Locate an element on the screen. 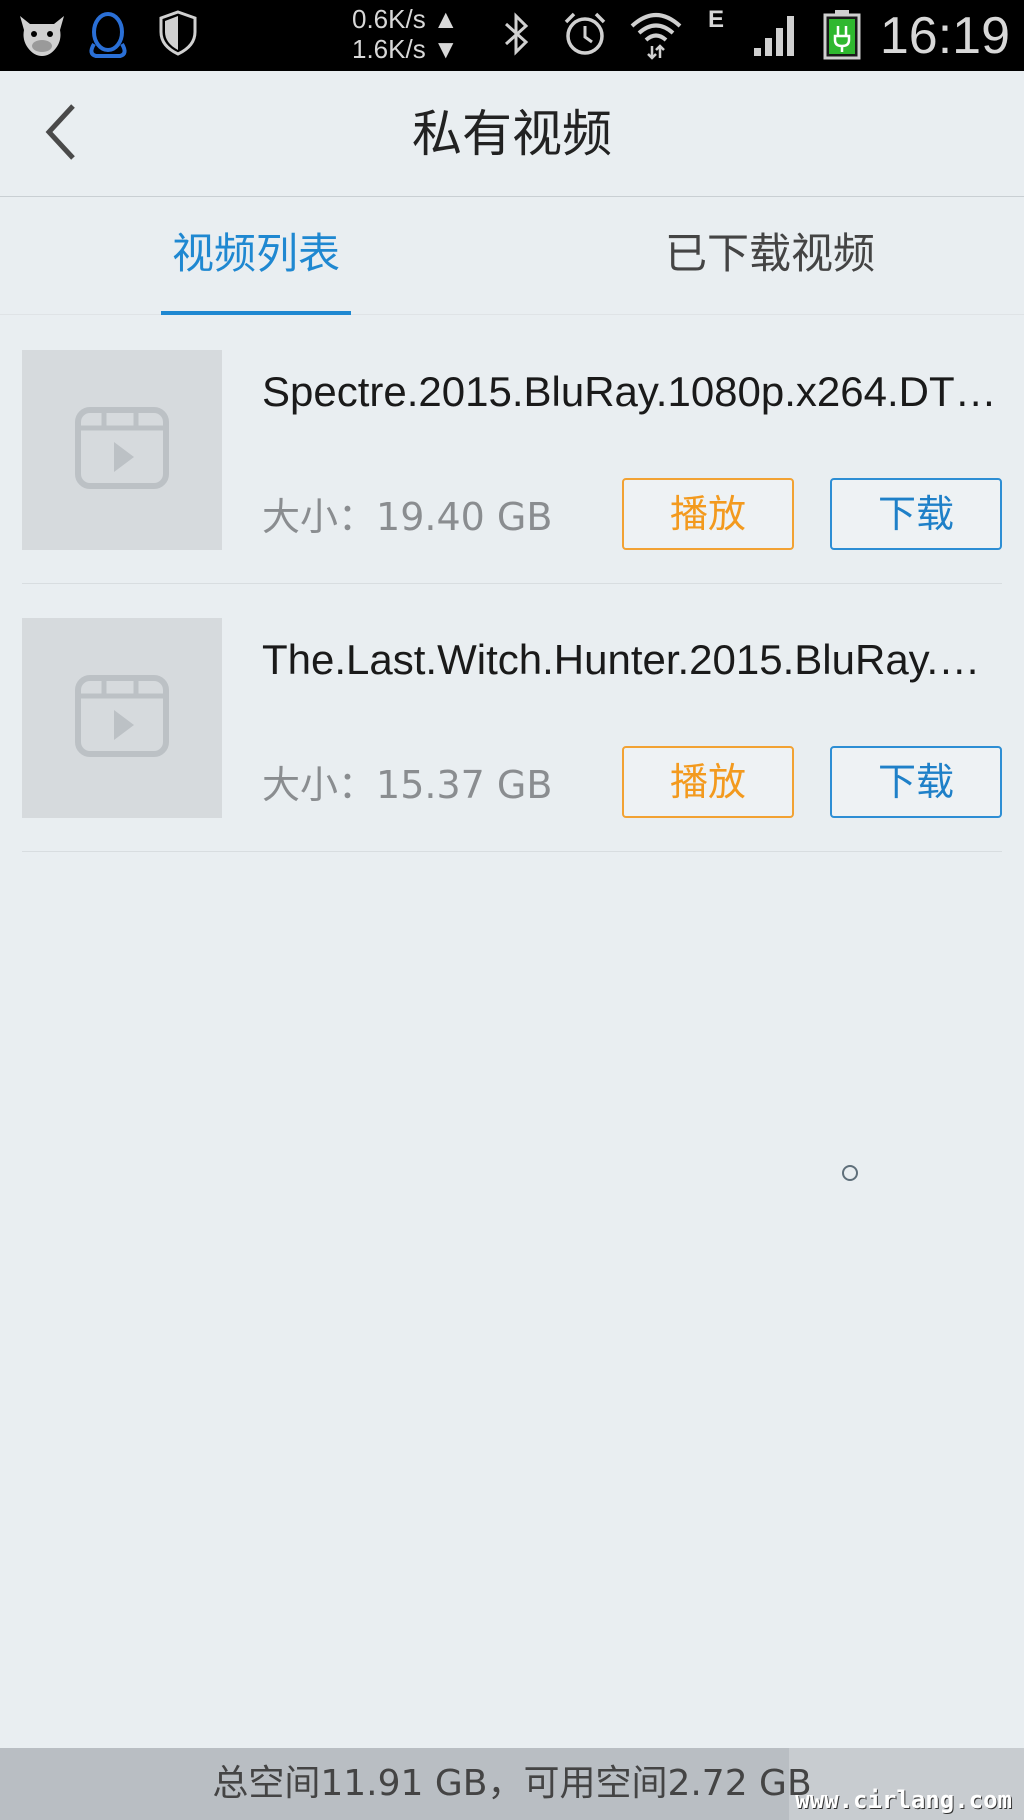 The image size is (1024, 1820). status-bar: 0.6K/s ▲ 1.6K/s ▼ E 16:19 is located at coordinates (512, 35).